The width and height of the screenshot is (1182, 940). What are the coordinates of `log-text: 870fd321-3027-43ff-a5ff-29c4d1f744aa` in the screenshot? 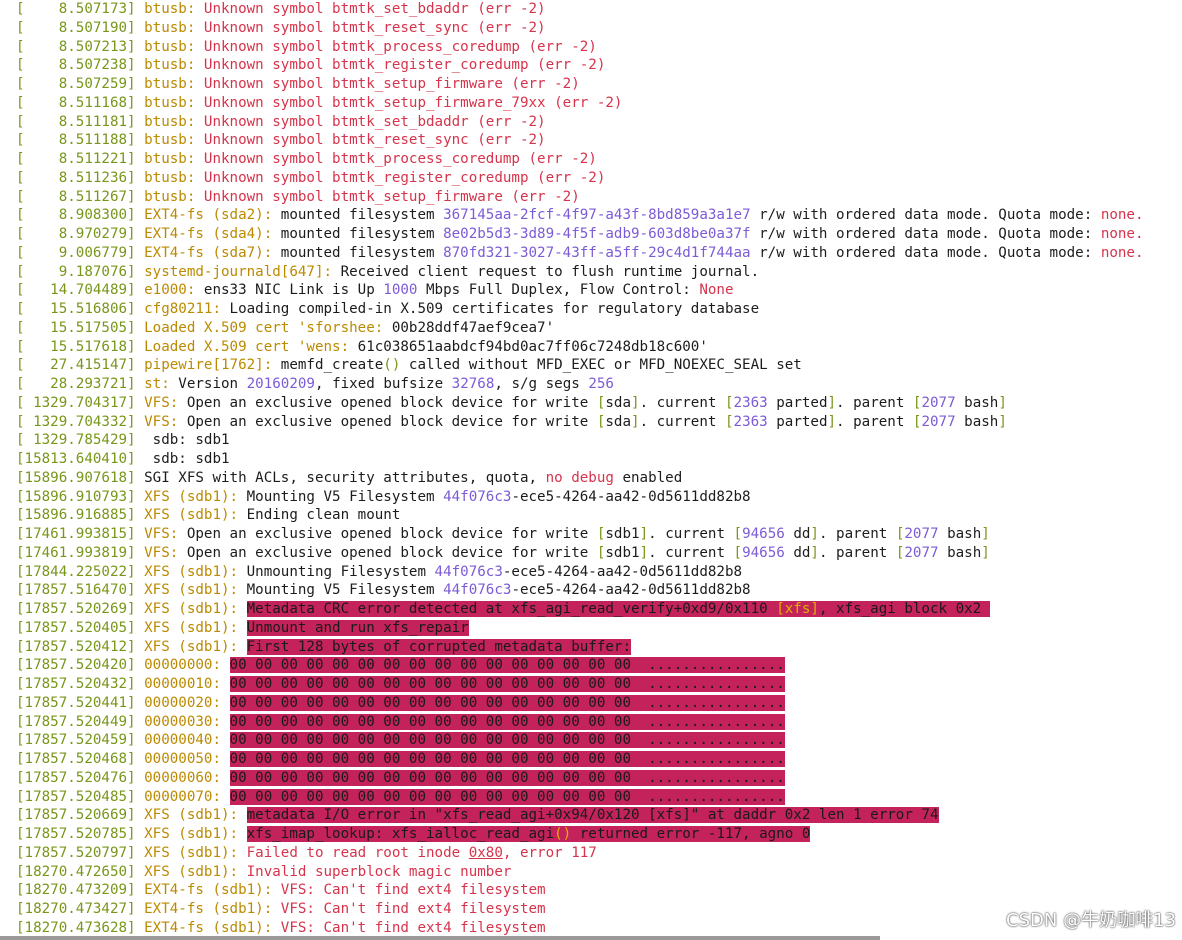 It's located at (597, 252).